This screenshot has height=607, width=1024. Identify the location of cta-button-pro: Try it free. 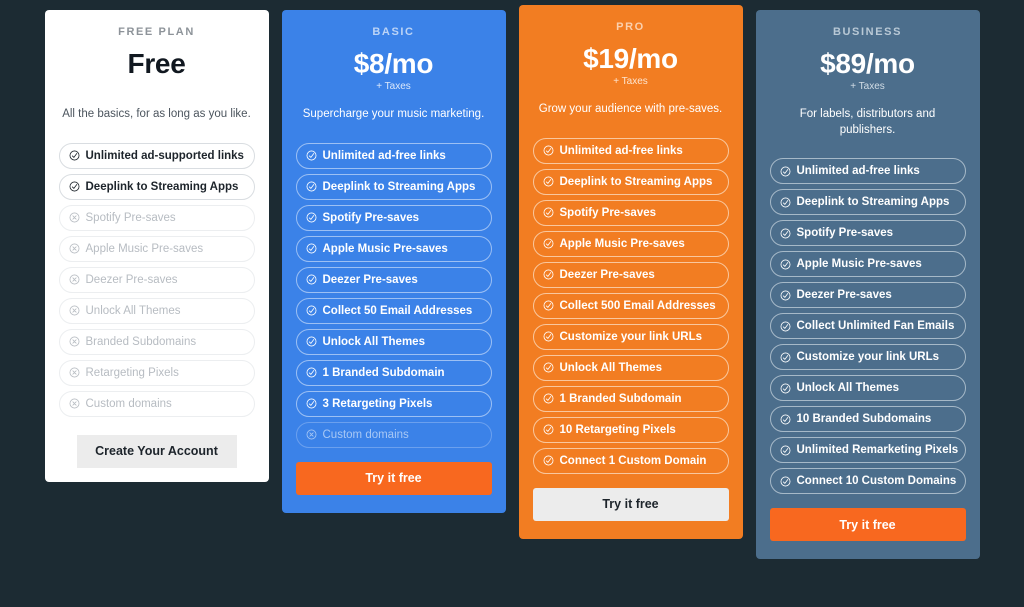
(630, 504).